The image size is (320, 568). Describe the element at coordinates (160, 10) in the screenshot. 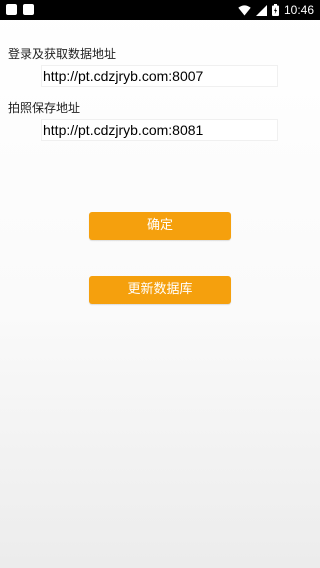

I see `status-bar: 10:46` at that location.